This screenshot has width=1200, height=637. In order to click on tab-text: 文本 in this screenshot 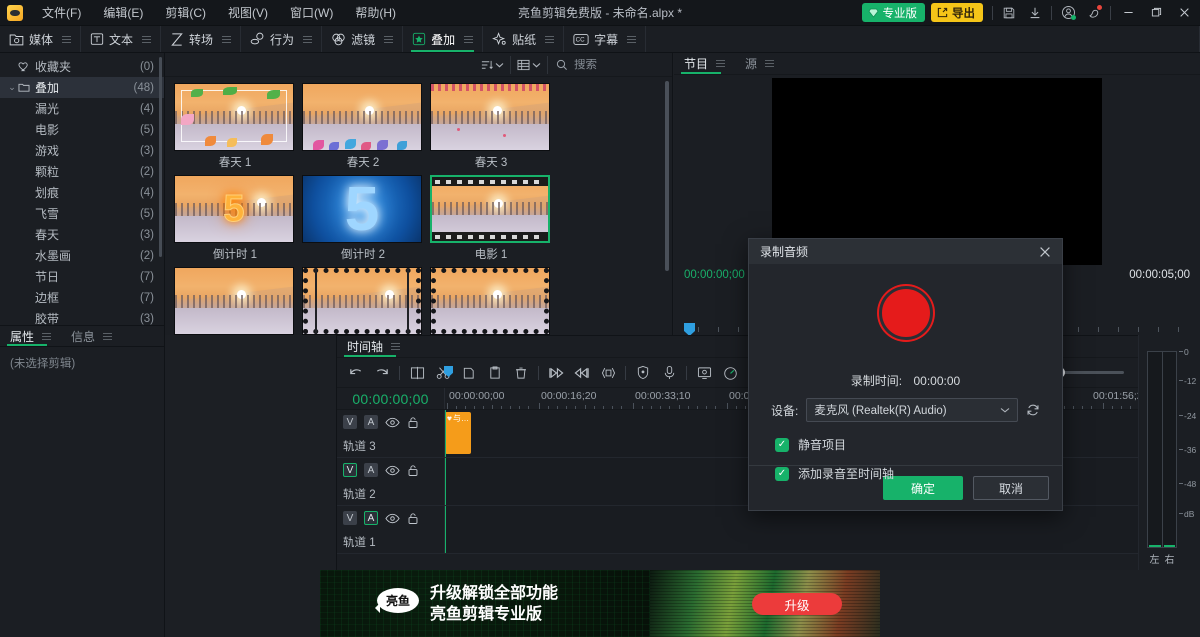, I will do `click(121, 39)`.